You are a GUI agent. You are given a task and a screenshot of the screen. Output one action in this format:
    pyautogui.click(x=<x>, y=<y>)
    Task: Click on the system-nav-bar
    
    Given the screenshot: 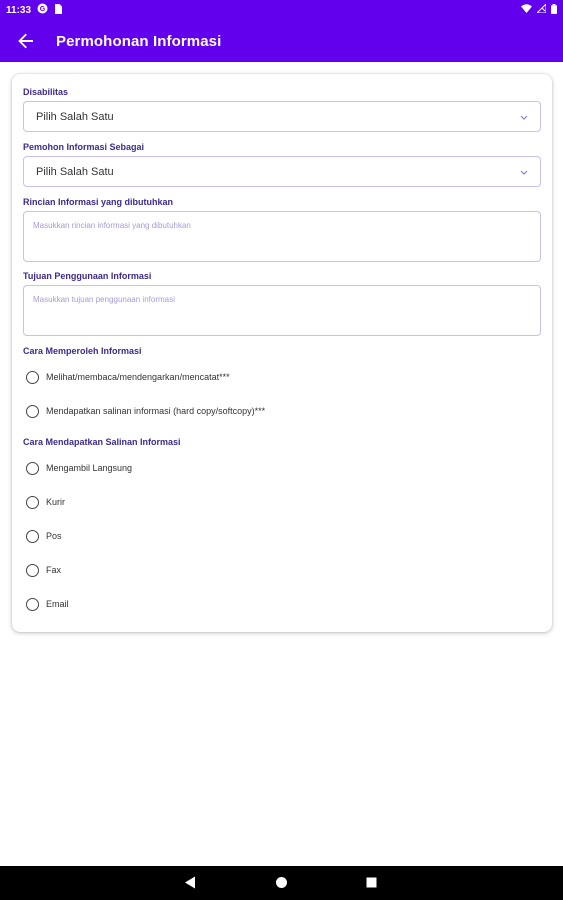 What is the action you would take?
    pyautogui.click(x=281, y=883)
    